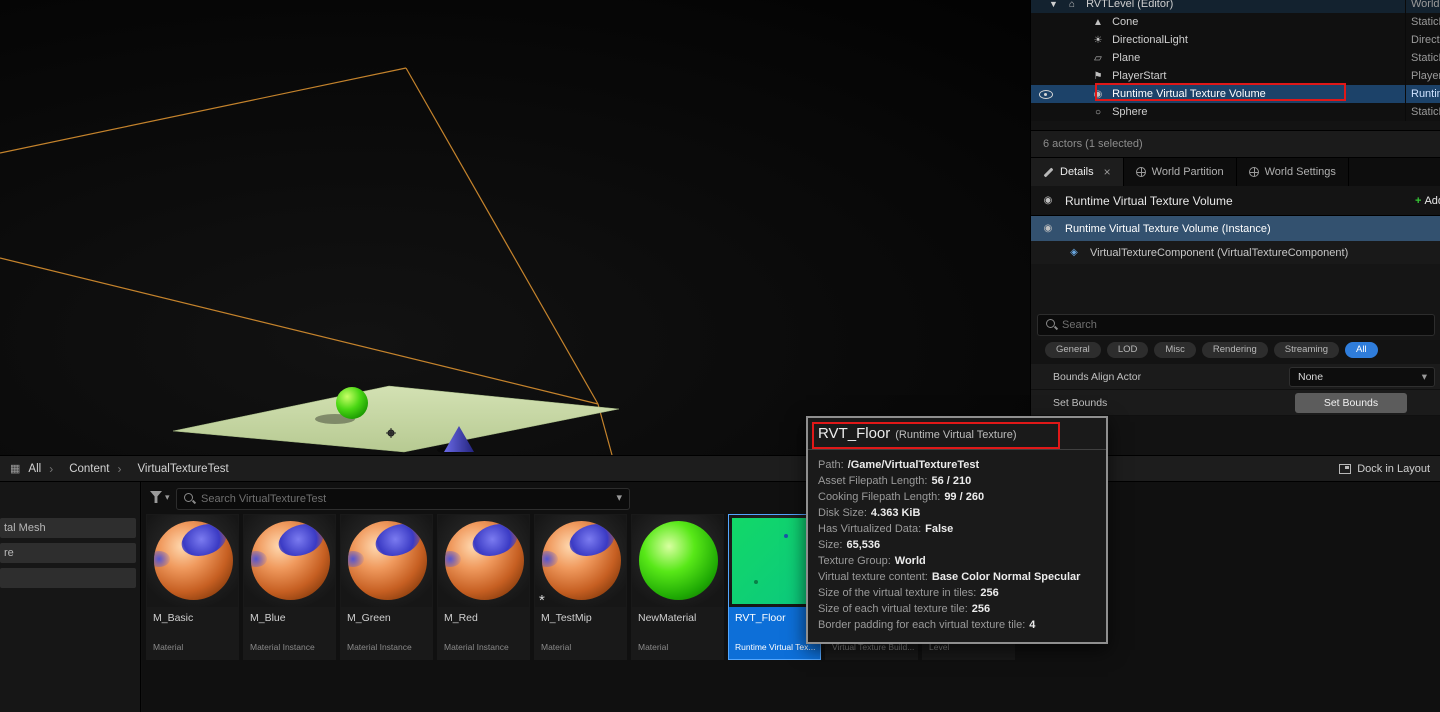 This screenshot has height=712, width=1440. Describe the element at coordinates (542, 599) in the screenshot. I see `unsaved-asterisk-icon` at that location.